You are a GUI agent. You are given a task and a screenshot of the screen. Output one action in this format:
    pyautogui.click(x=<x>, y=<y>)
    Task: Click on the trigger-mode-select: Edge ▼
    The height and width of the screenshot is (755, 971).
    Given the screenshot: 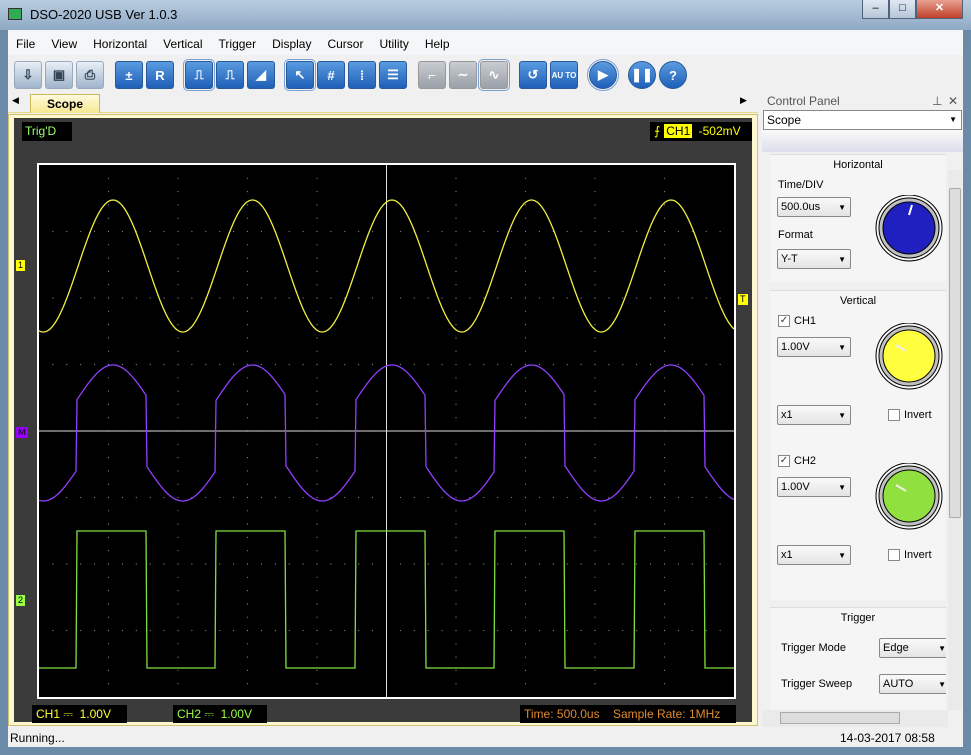 What is the action you would take?
    pyautogui.click(x=912, y=648)
    